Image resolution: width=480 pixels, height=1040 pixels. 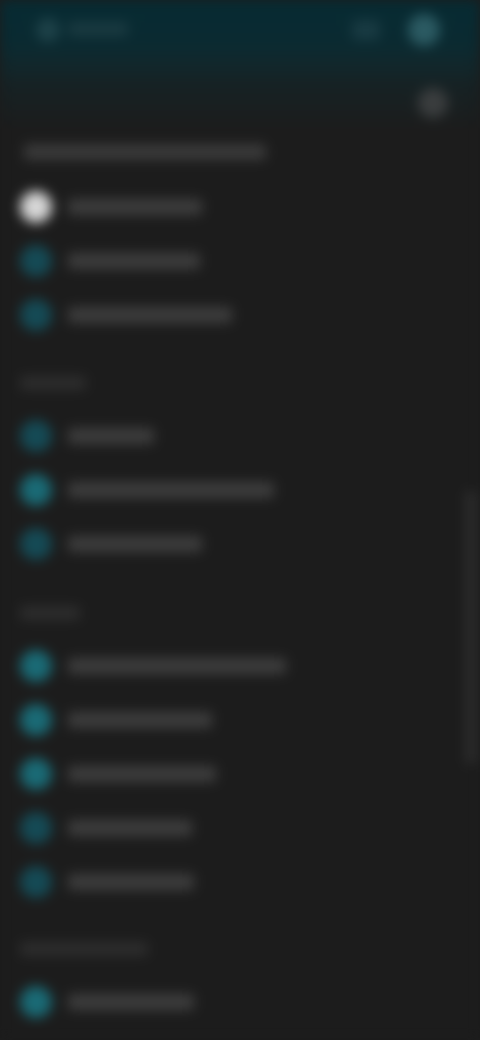 I want to click on menu-item-profile, so click(x=208, y=207).